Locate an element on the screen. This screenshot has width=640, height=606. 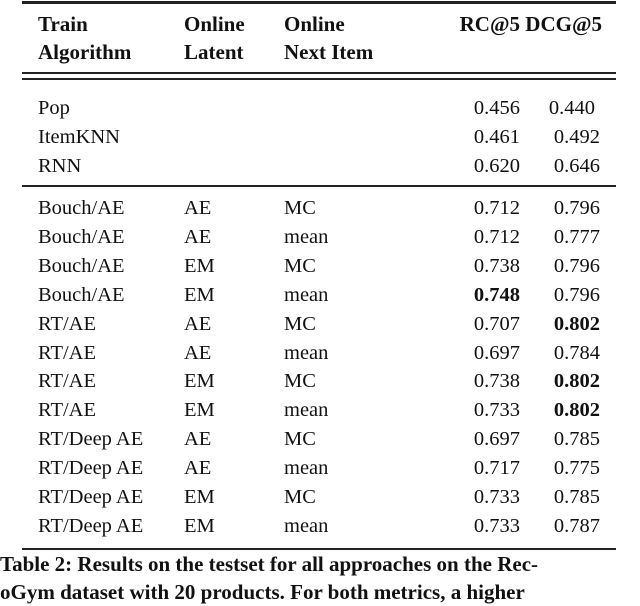
table-row: ItemKNN 0.461 0.492 is located at coordinates (319, 137).